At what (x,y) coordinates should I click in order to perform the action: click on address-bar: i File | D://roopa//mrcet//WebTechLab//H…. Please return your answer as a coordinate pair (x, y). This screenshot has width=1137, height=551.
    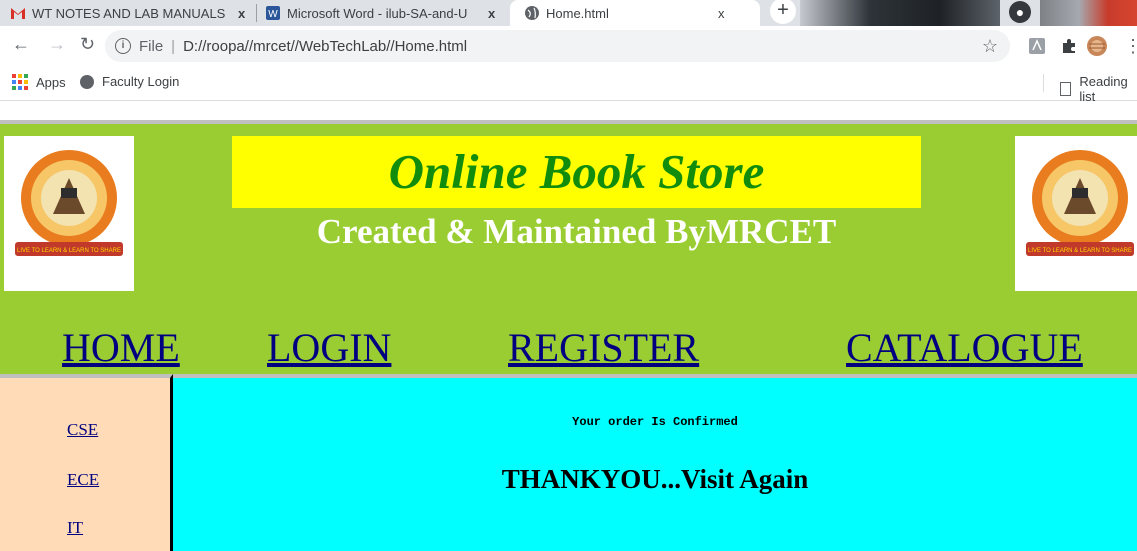
    Looking at the image, I should click on (557, 46).